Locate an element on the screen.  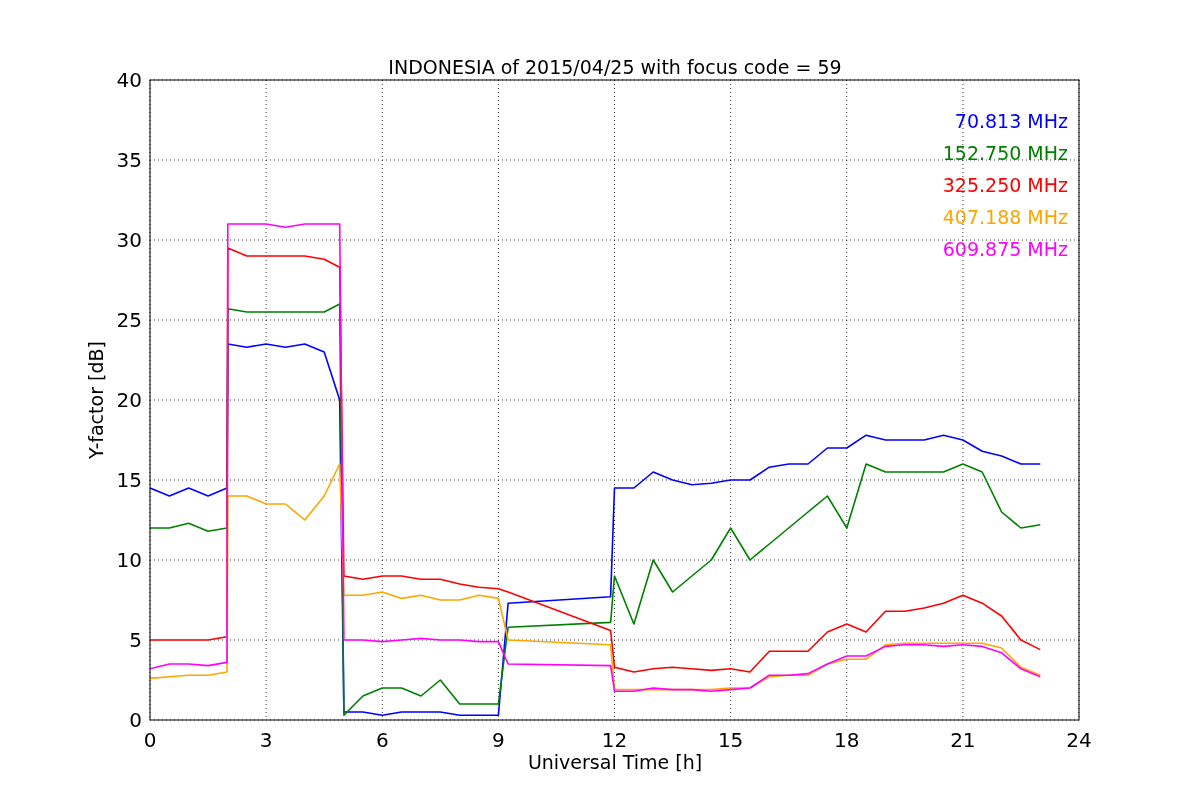
legend-label: 609.875 MHz is located at coordinates (1005, 249).